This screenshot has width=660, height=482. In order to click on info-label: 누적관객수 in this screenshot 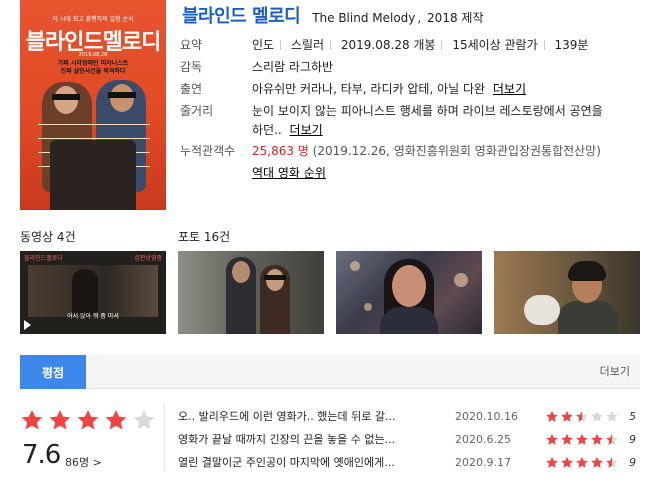, I will do `click(208, 151)`.